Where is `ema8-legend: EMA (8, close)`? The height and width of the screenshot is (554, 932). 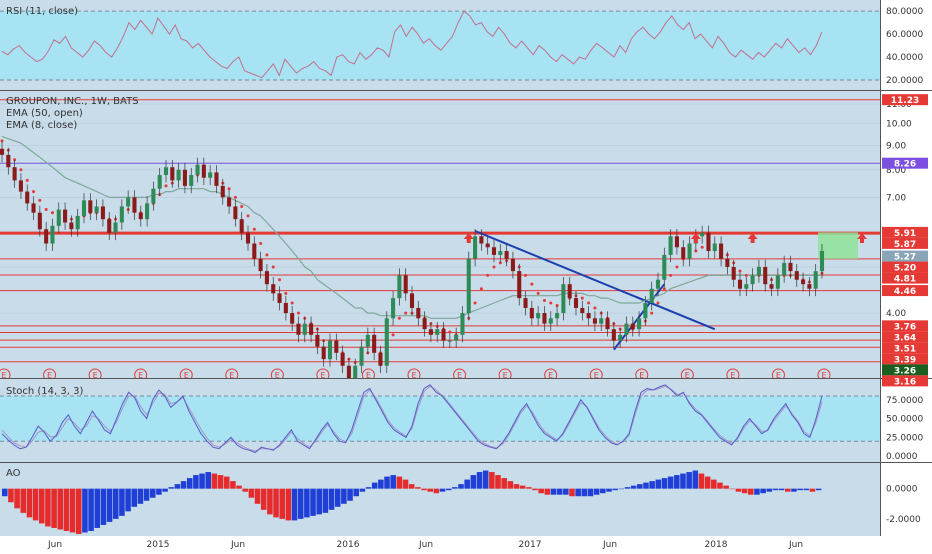 ema8-legend: EMA (8, close) is located at coordinates (41, 125).